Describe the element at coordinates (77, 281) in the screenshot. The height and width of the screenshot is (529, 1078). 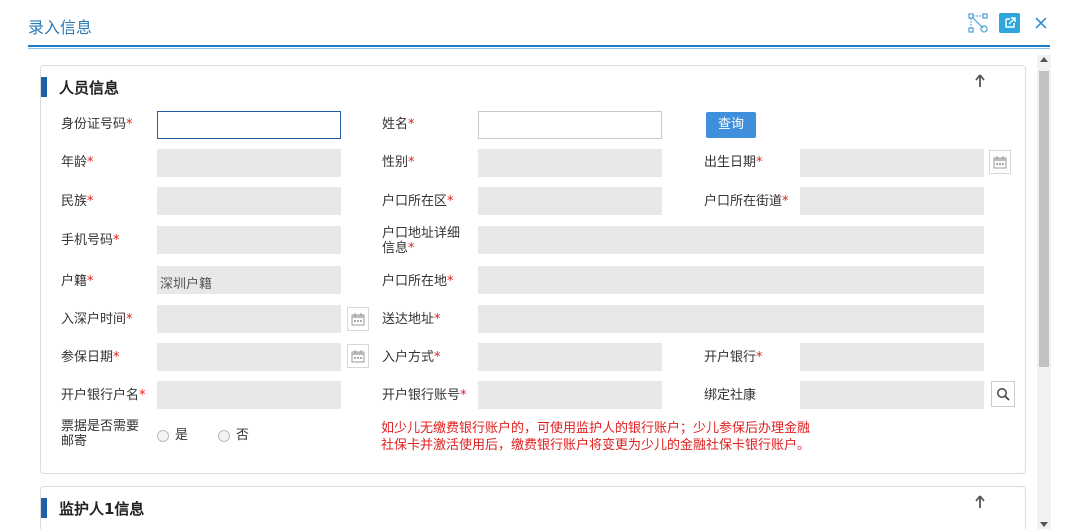
I see `label-huji: 户籍*` at that location.